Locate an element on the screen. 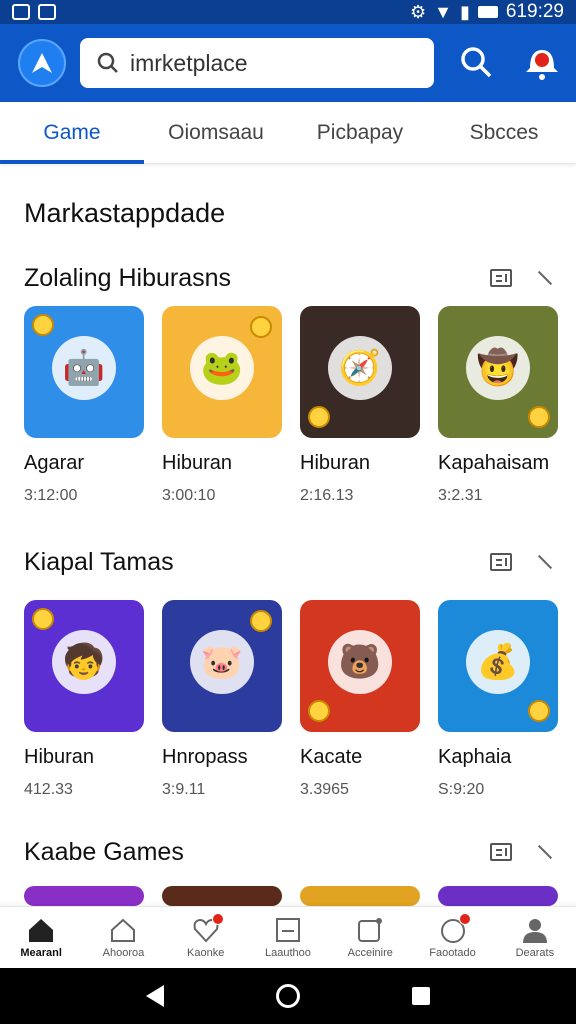 The height and width of the screenshot is (1024, 576). back-icon is located at coordinates (155, 996).